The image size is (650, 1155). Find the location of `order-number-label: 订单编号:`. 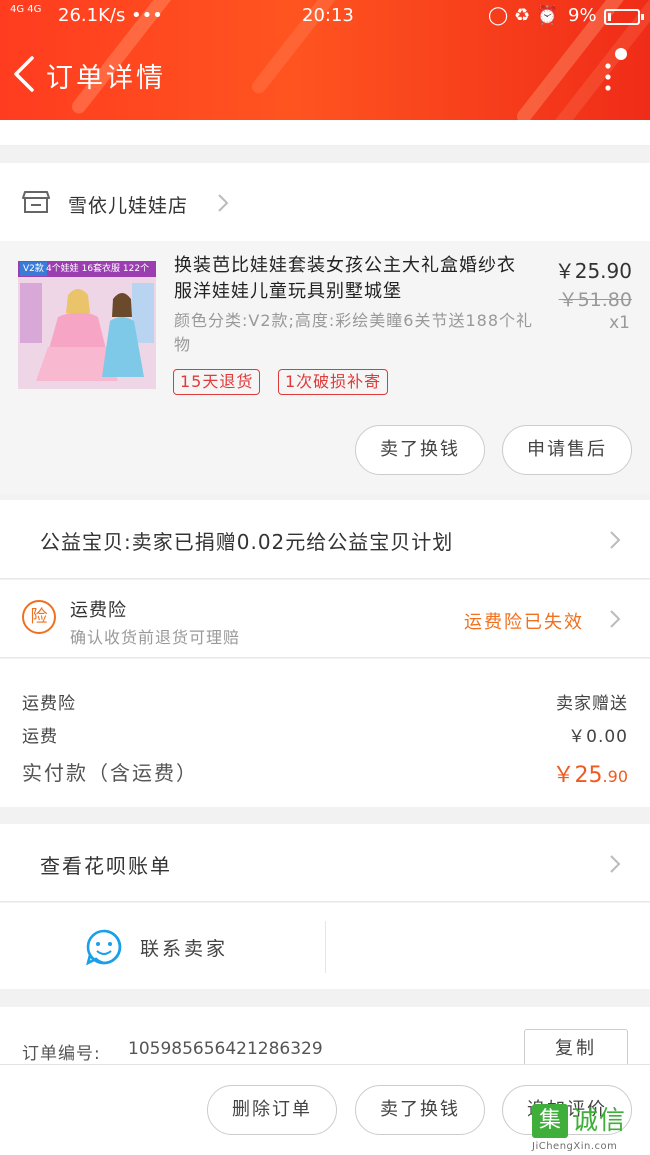

order-number-label: 订单编号: is located at coordinates (61, 1054).